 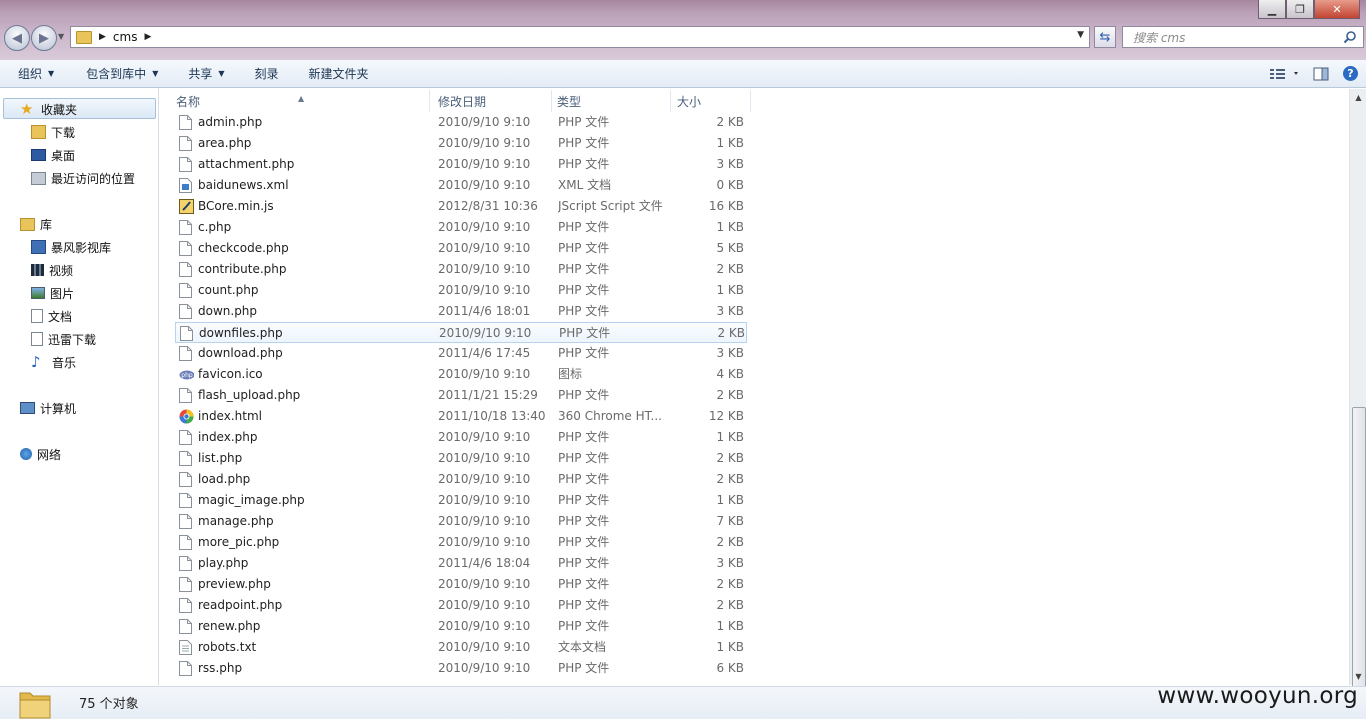 I want to click on file-row: count.php 2010/9/10 9:10 PHP 文件 1 KB, so click(x=461, y=290).